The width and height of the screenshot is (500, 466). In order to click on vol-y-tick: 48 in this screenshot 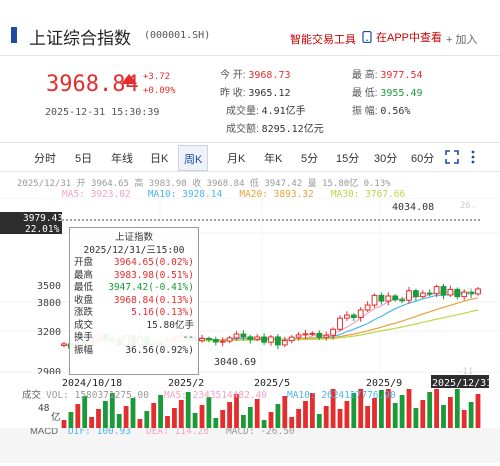, I will do `click(44, 408)`.